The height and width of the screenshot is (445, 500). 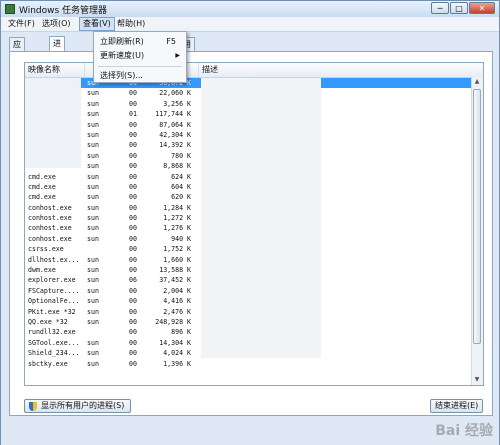 What do you see at coordinates (48, 321) in the screenshot?
I see `process-name: QQ.exe *32` at bounding box center [48, 321].